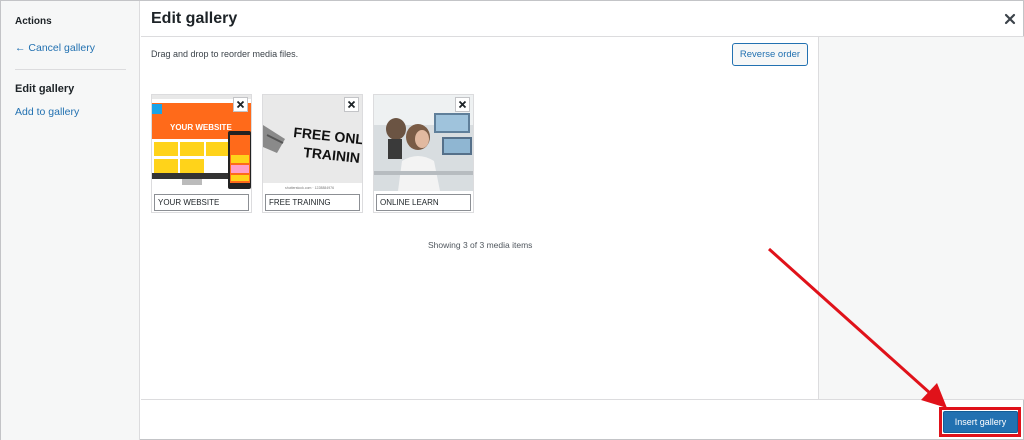 This screenshot has height=440, width=1024. What do you see at coordinates (423, 153) in the screenshot?
I see `gallery-item: ONLINE LEARN` at bounding box center [423, 153].